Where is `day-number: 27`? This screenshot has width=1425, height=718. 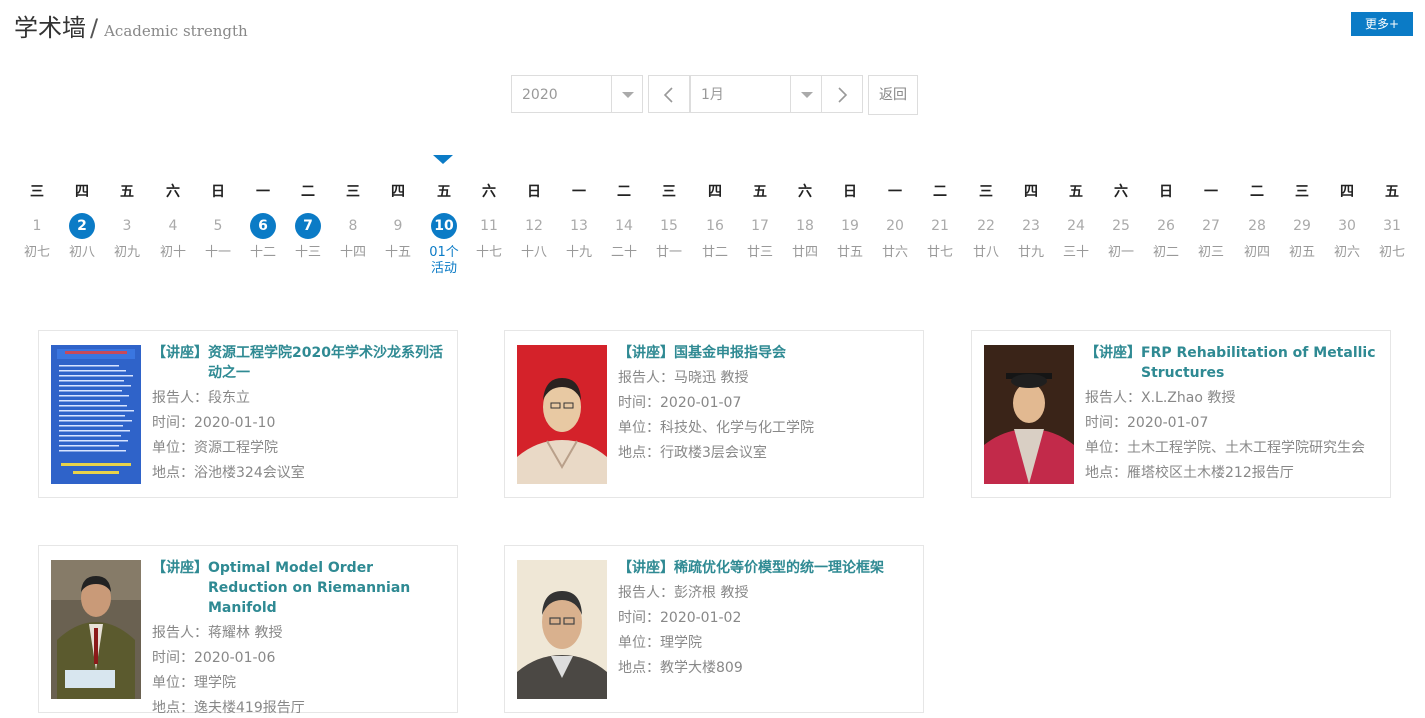
day-number: 27 is located at coordinates (1211, 226).